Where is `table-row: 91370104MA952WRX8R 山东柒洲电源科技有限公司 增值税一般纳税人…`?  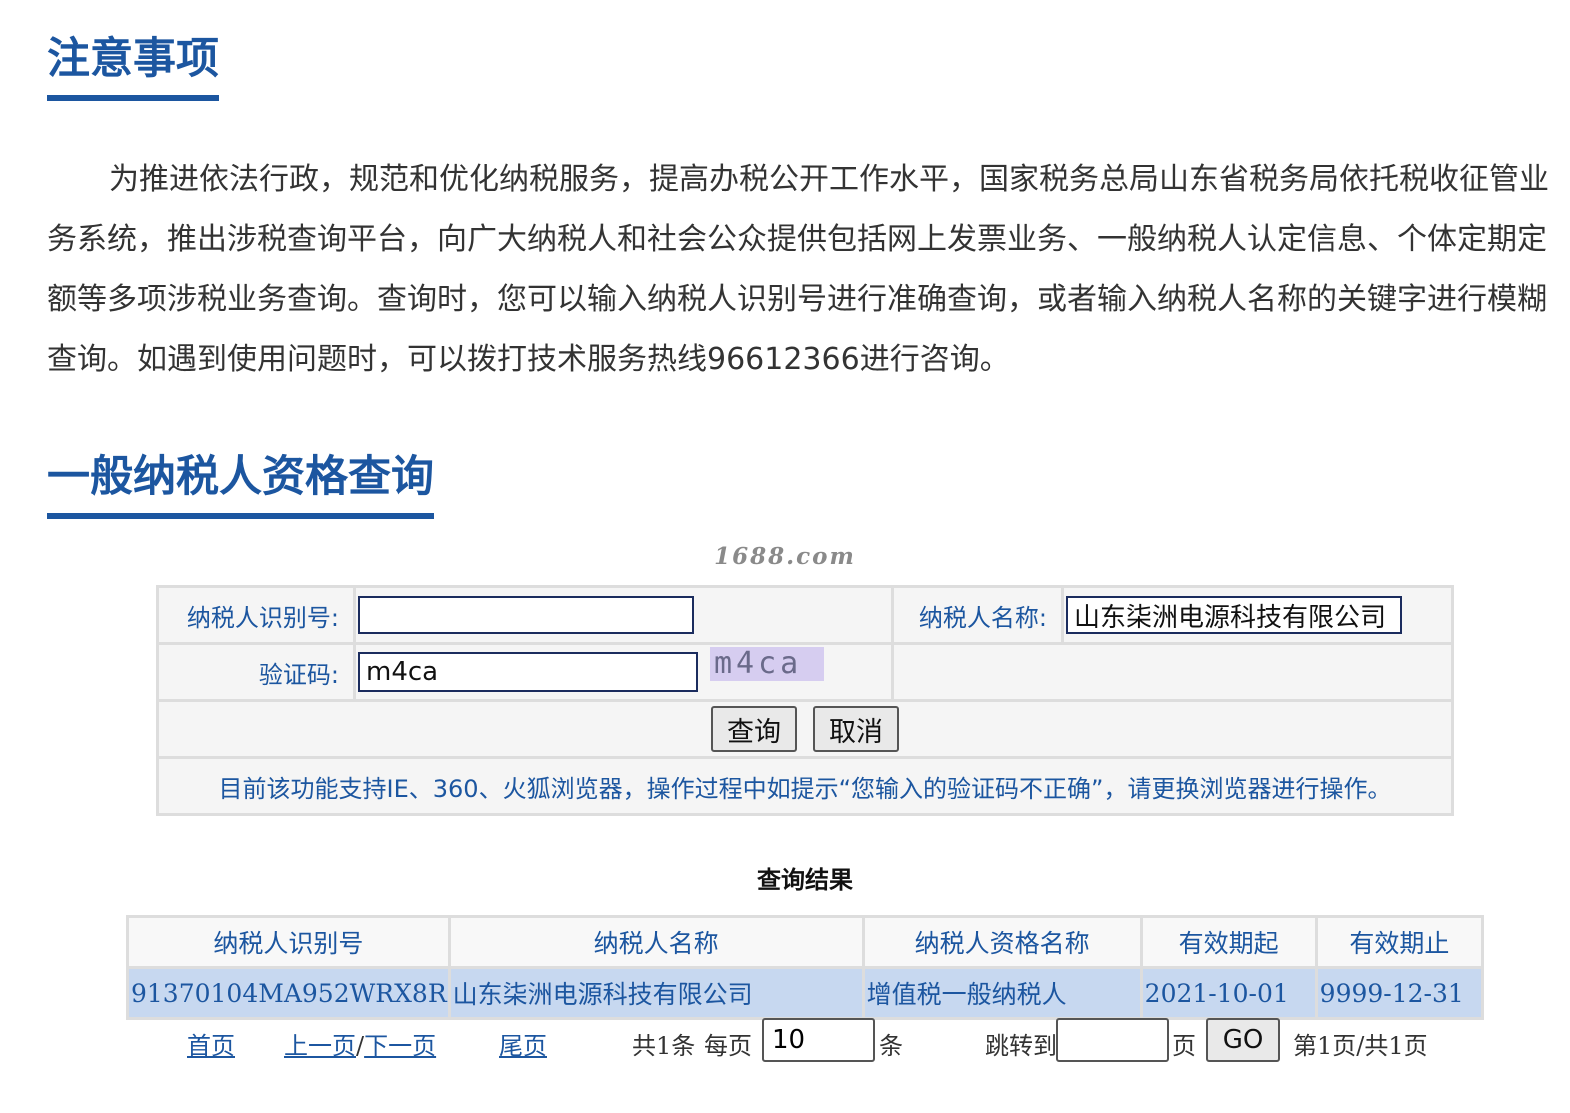
table-row: 91370104MA952WRX8R 山东柒洲电源科技有限公司 增值税一般纳税人… is located at coordinates (805, 993).